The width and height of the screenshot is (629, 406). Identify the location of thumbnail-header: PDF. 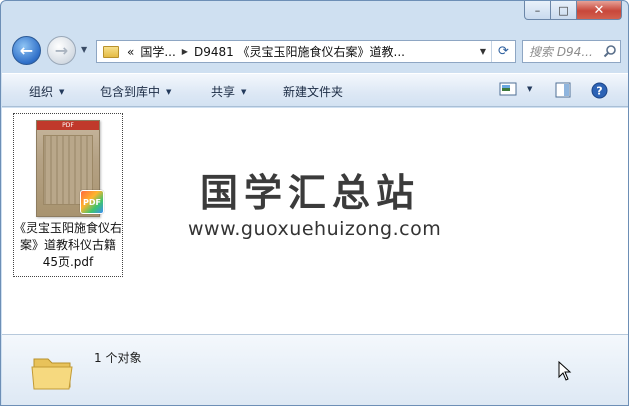
(68, 125).